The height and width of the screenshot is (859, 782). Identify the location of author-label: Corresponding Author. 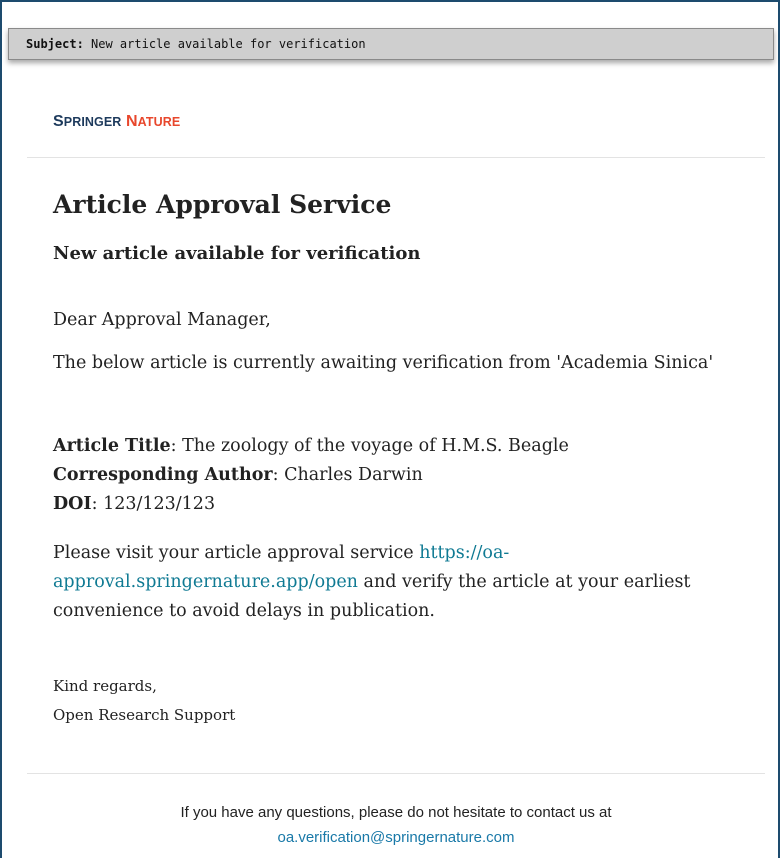
(163, 475).